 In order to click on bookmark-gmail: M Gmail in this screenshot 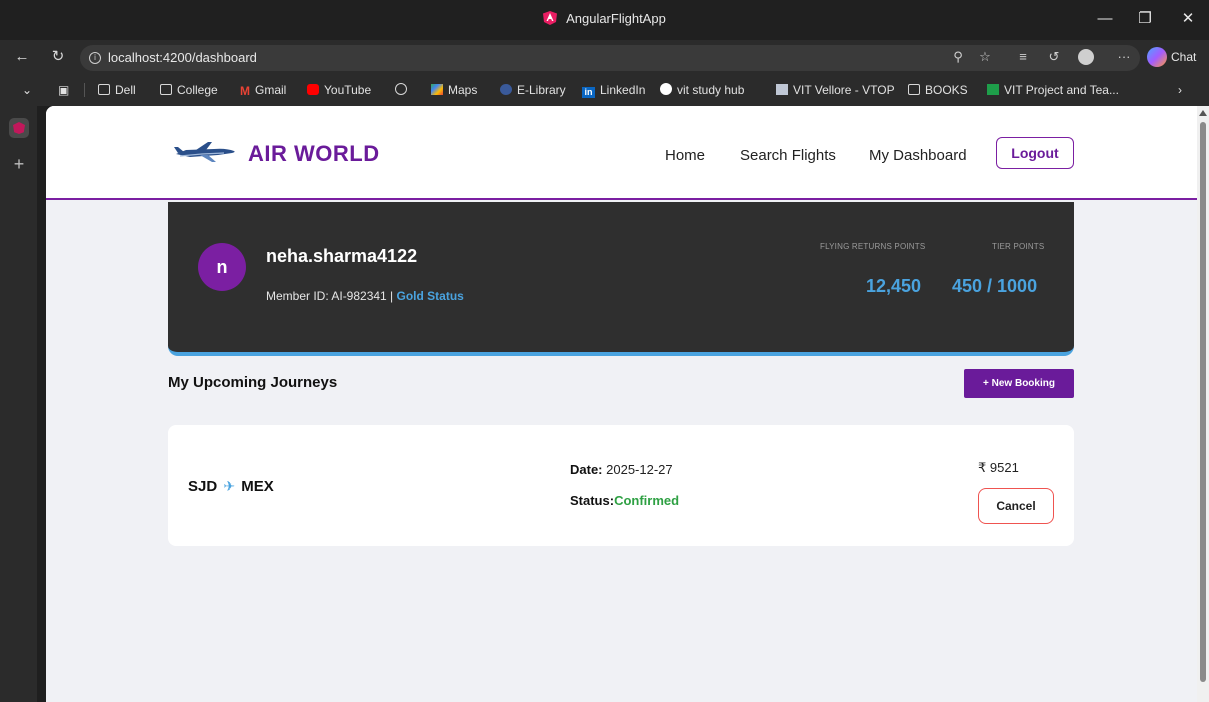, I will do `click(263, 90)`.